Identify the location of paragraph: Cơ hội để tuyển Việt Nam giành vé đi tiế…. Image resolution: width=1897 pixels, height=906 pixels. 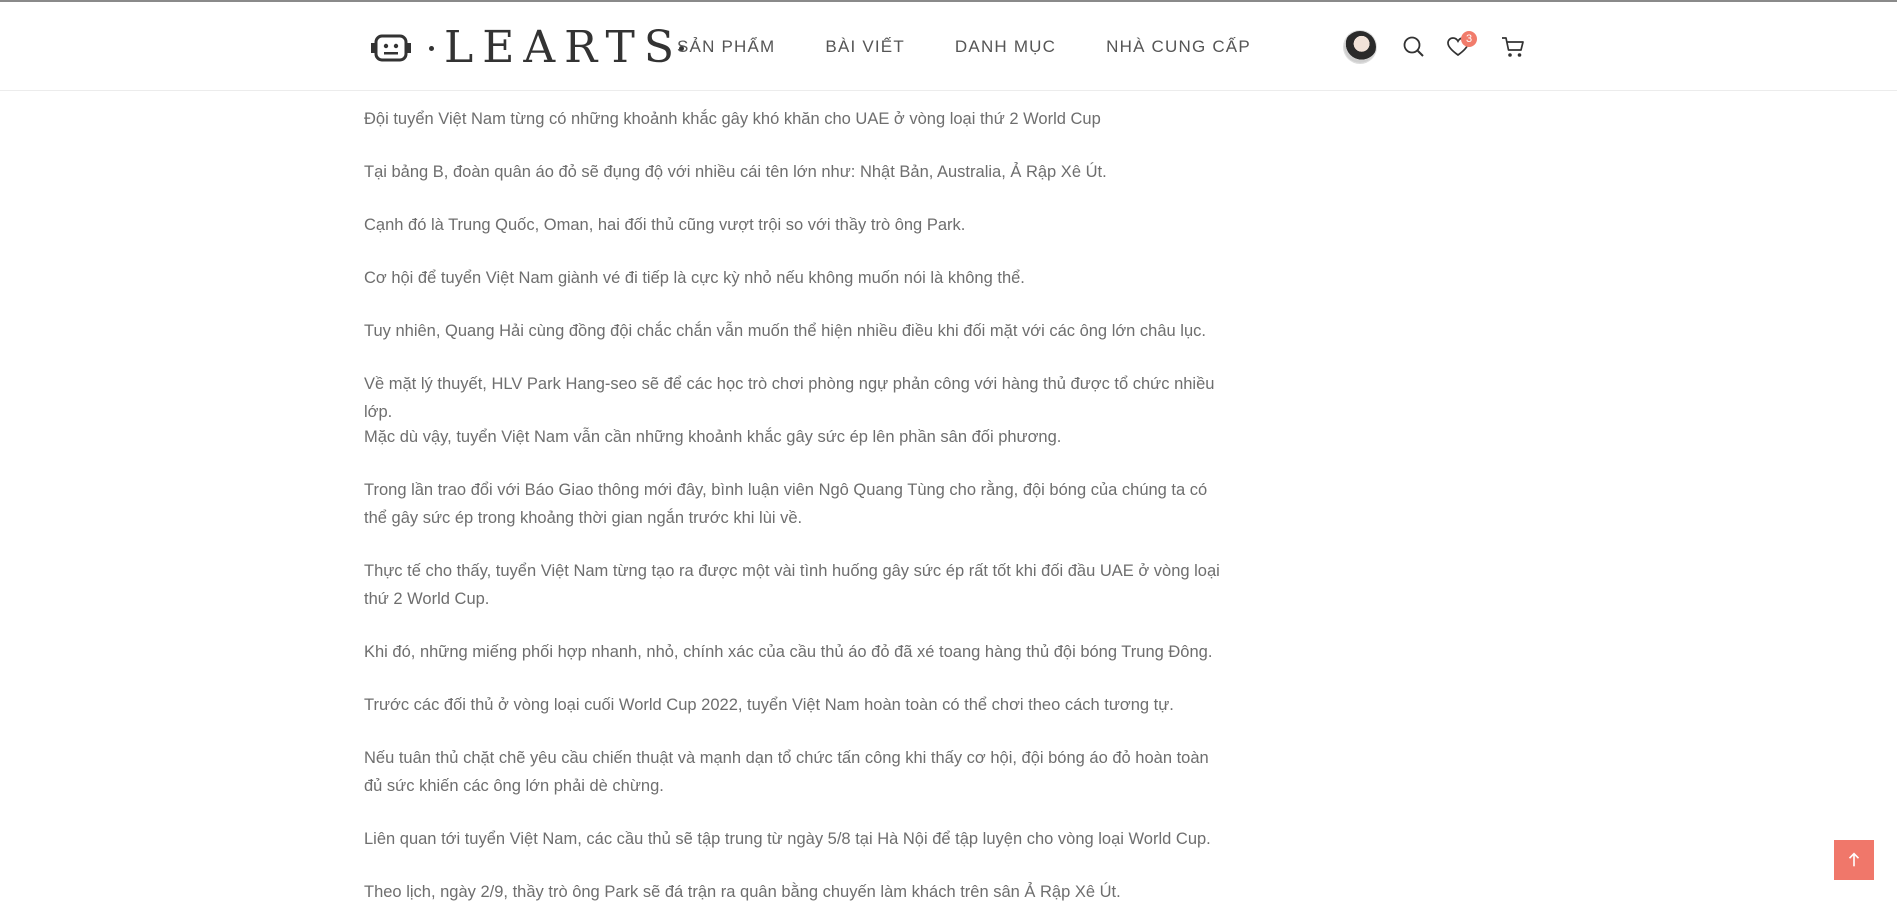
(694, 278).